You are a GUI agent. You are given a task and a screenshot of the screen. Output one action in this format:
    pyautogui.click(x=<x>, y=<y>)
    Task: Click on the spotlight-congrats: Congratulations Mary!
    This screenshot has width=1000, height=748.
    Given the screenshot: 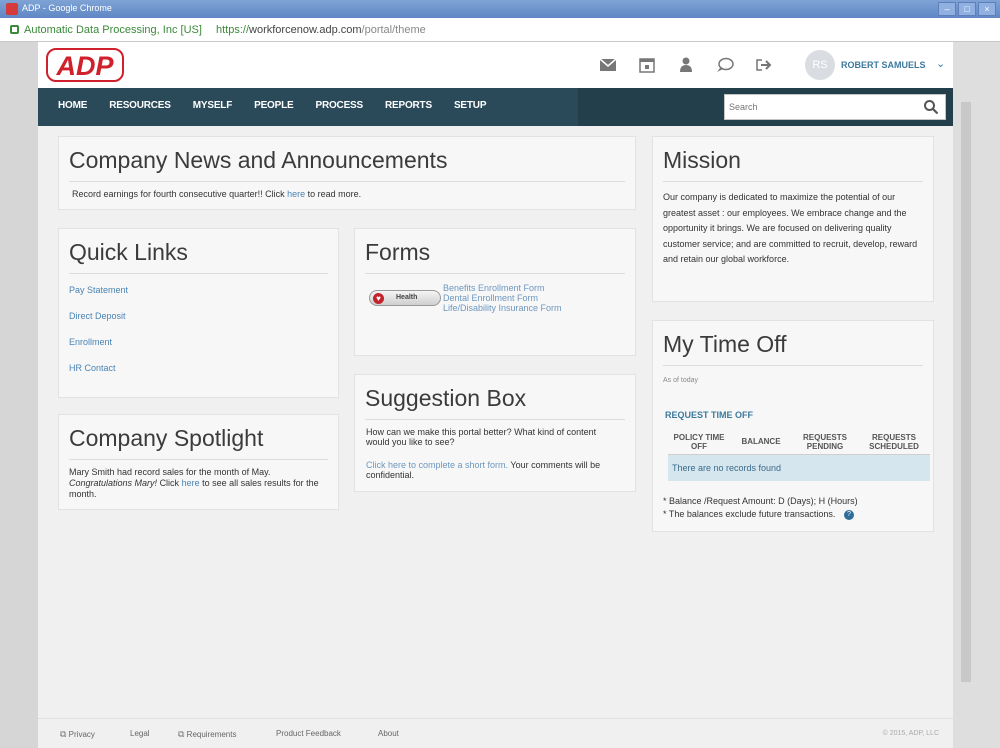 What is the action you would take?
    pyautogui.click(x=113, y=483)
    